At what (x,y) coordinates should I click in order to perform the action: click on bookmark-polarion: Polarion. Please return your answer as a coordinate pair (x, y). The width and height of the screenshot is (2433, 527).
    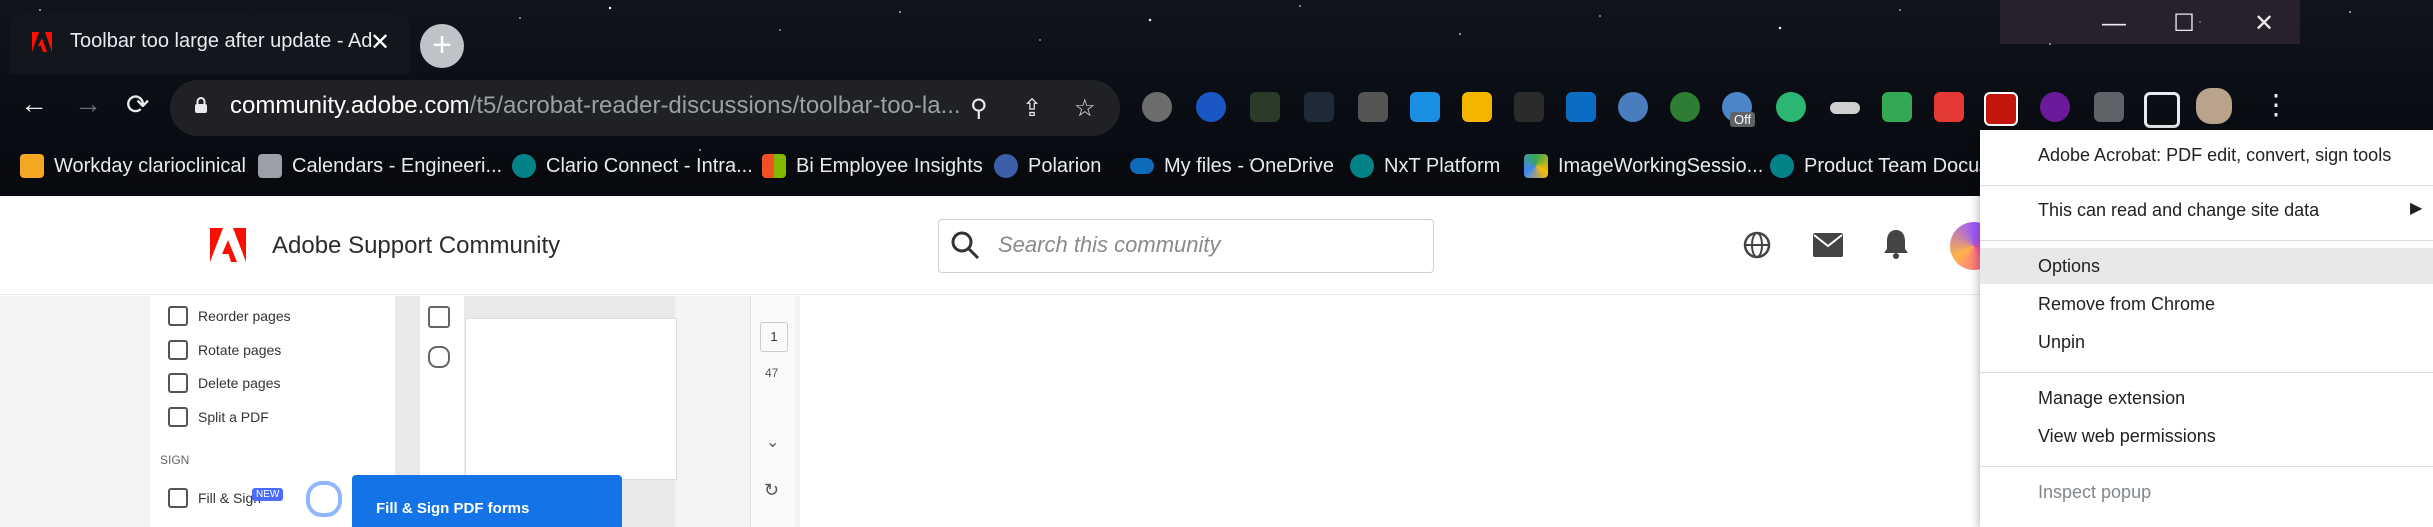
    Looking at the image, I should click on (1047, 166).